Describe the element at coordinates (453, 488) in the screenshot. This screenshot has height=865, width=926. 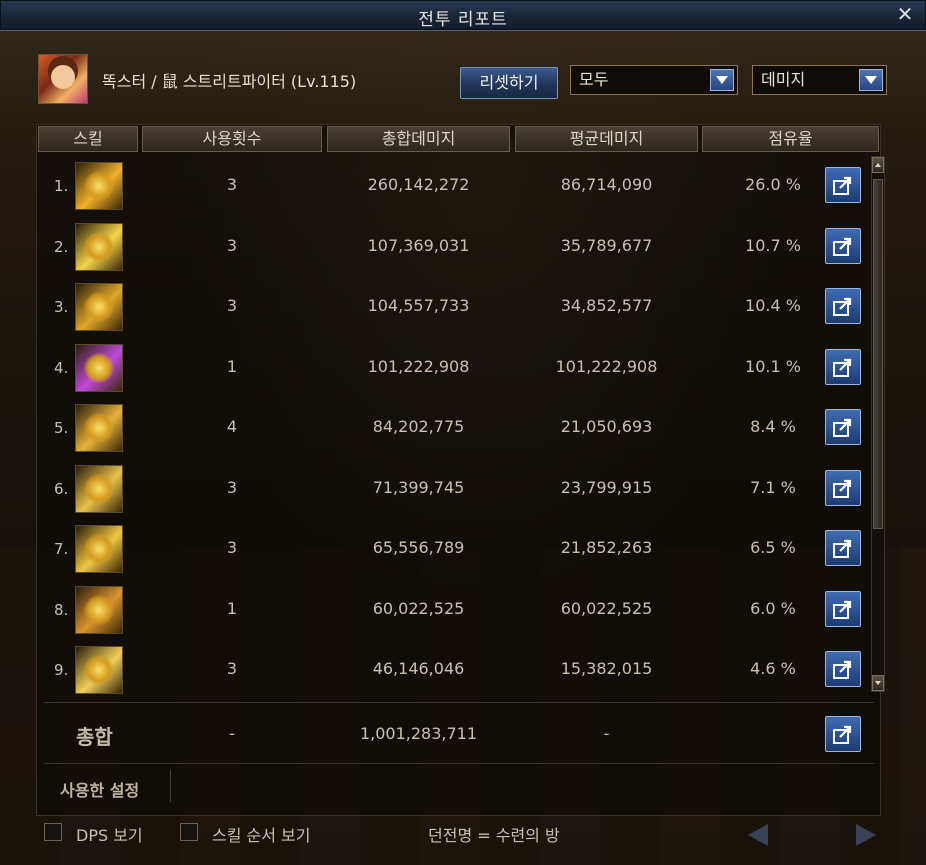
I see `table-row: 6. 3 71,399,745 23,799,915 7.1 %` at that location.